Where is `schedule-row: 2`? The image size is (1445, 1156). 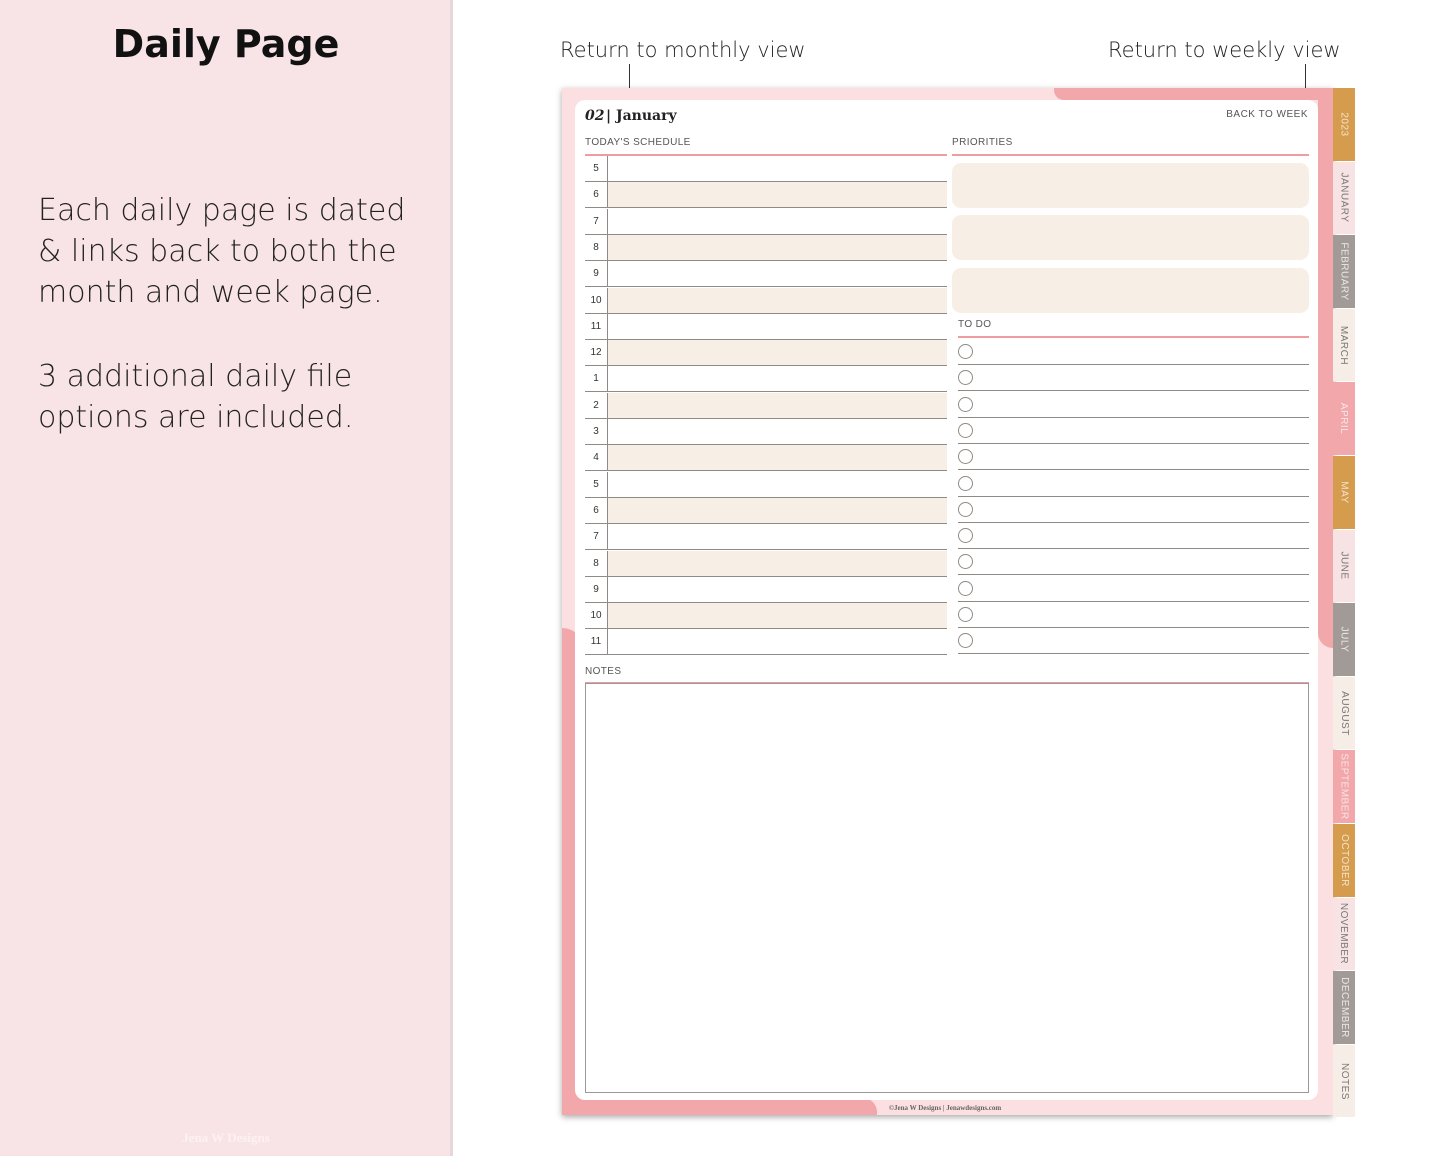
schedule-row: 2 is located at coordinates (766, 405).